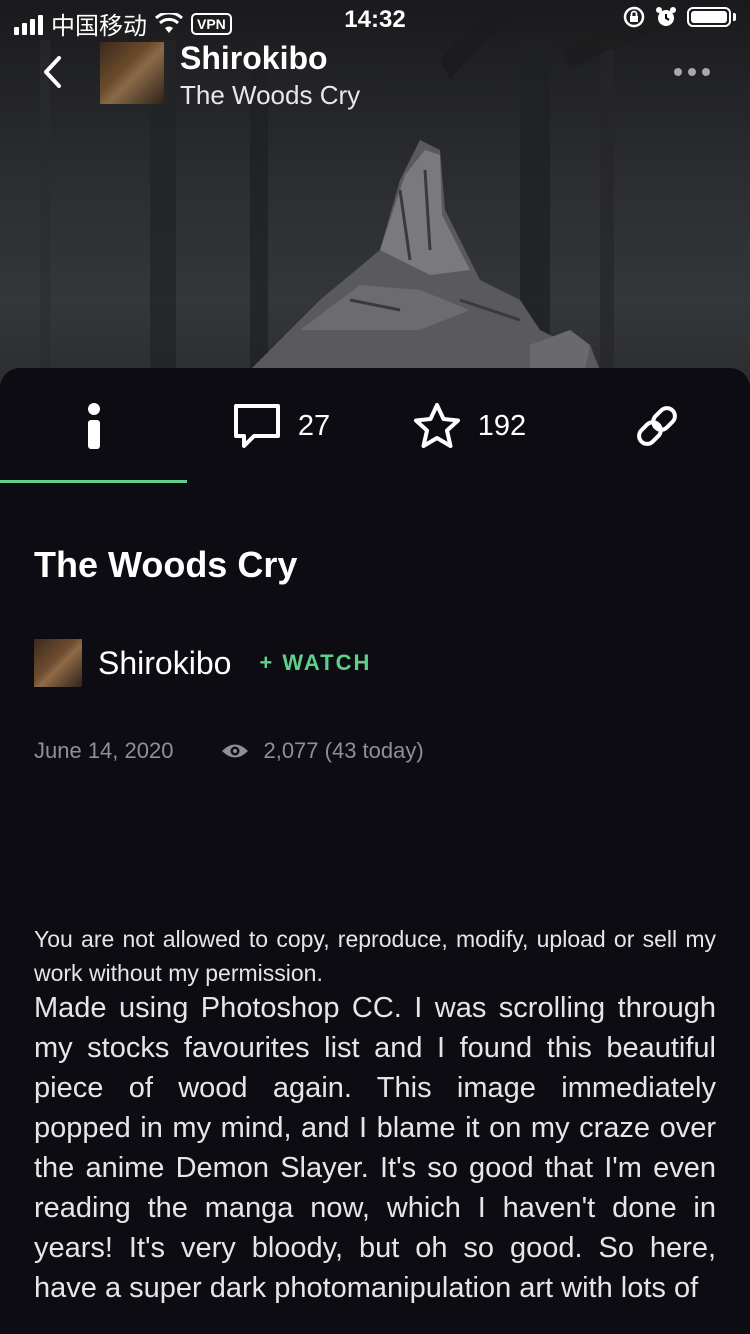 The height and width of the screenshot is (1334, 750). Describe the element at coordinates (375, 75) in the screenshot. I see `nav-header: Shirokibo The Woods Cry` at that location.